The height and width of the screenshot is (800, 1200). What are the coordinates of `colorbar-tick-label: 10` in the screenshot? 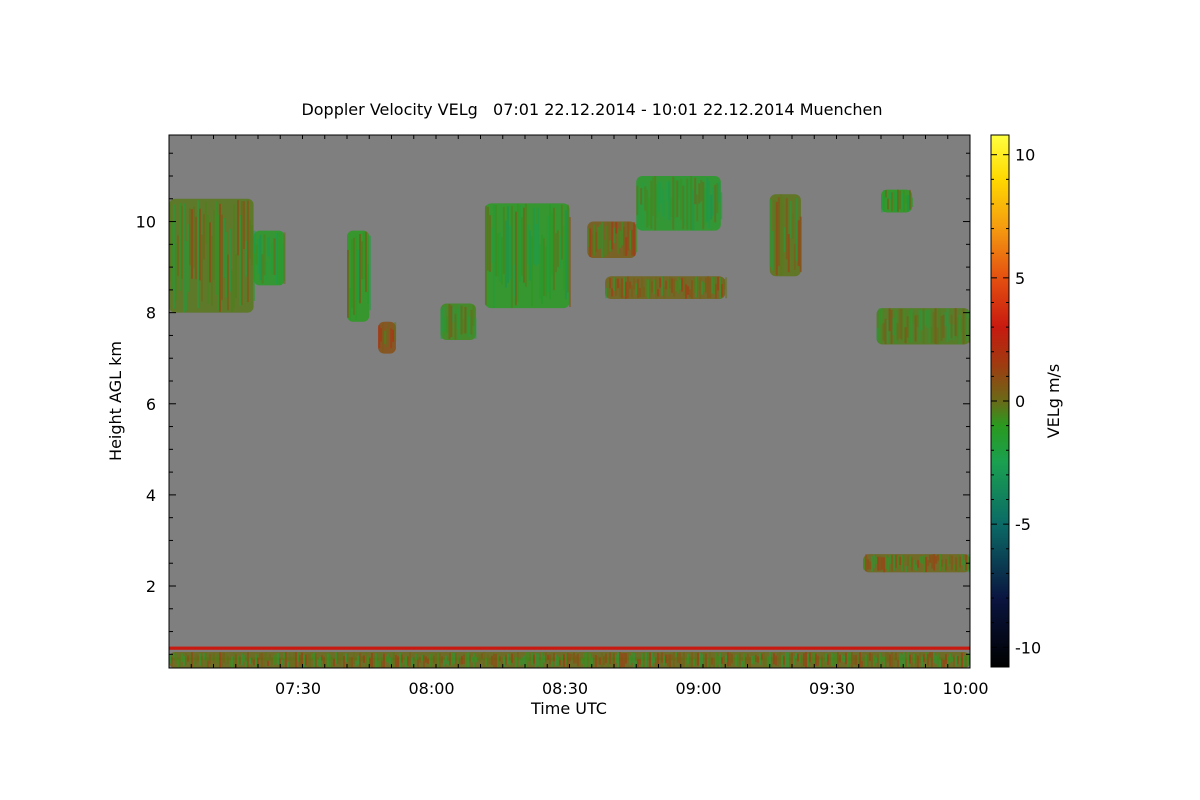 It's located at (1025, 155).